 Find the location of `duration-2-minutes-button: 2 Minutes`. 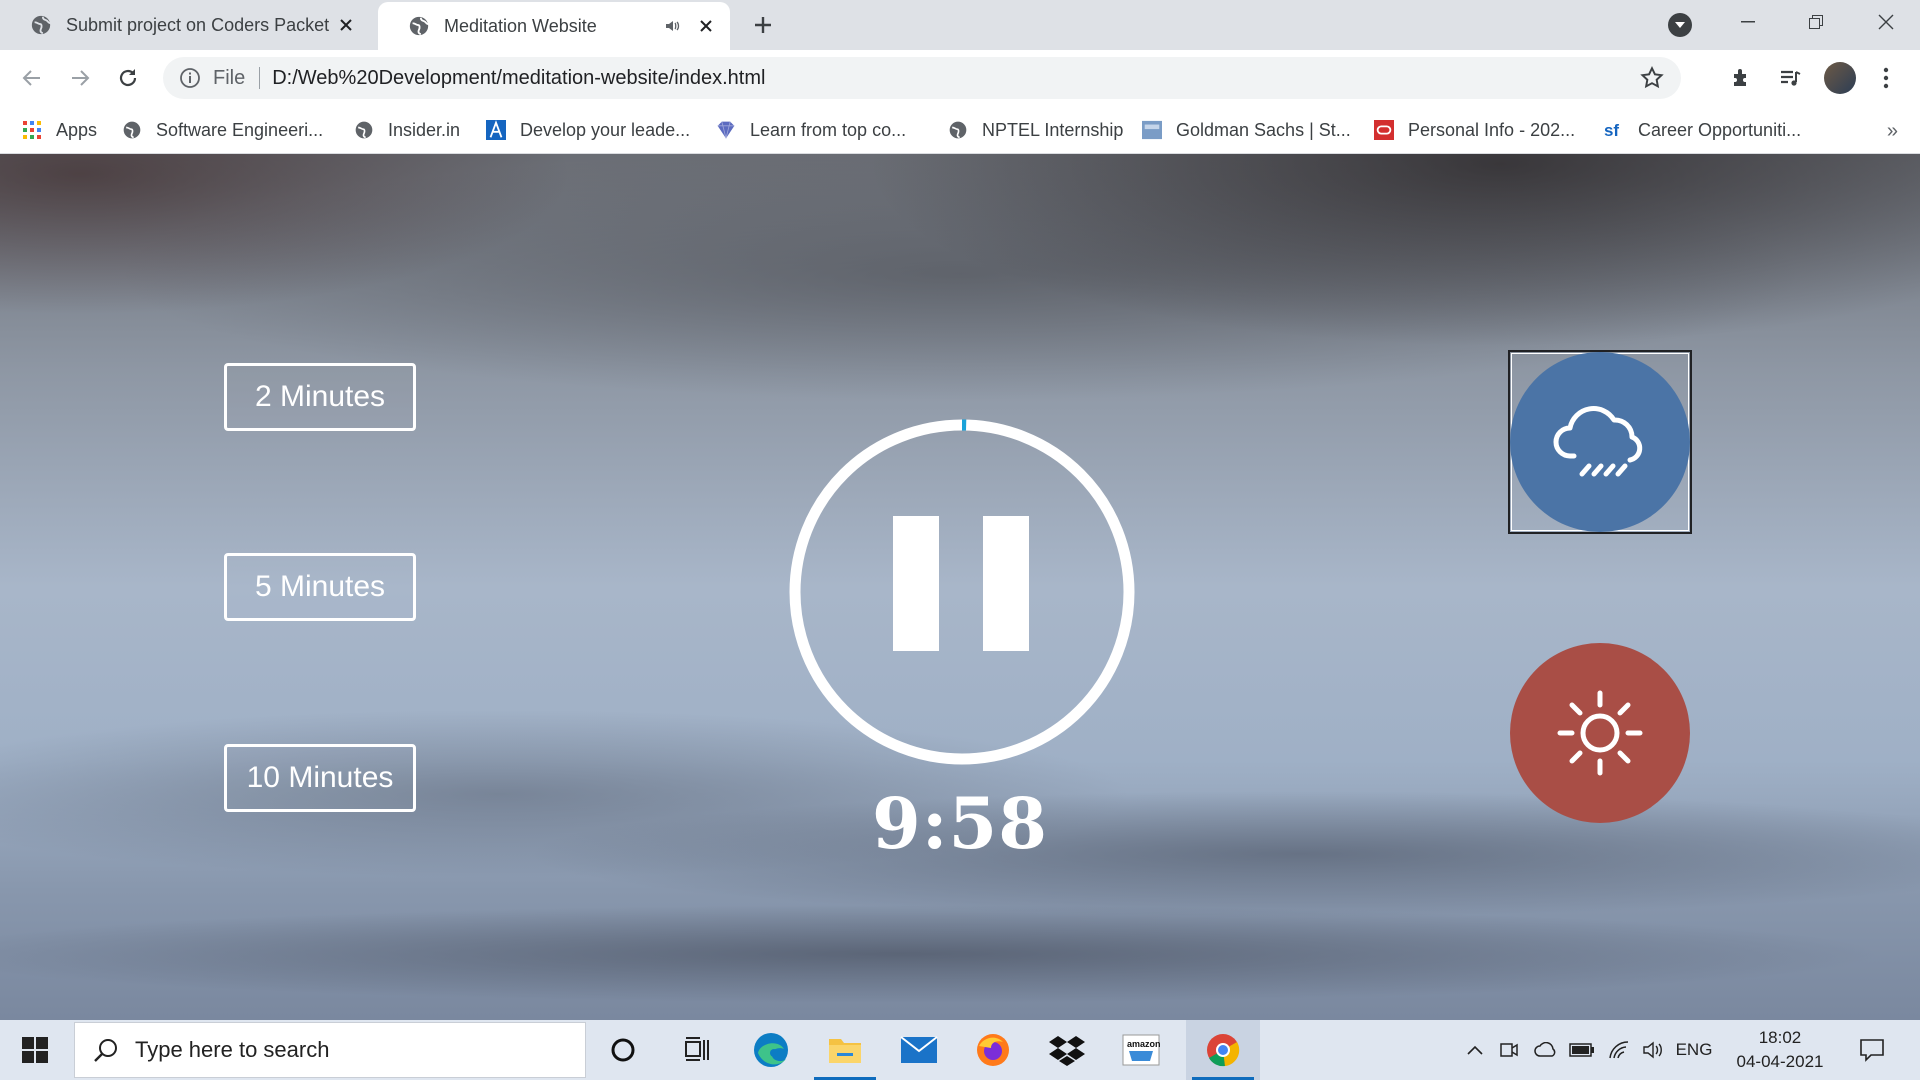

duration-2-minutes-button: 2 Minutes is located at coordinates (320, 397).